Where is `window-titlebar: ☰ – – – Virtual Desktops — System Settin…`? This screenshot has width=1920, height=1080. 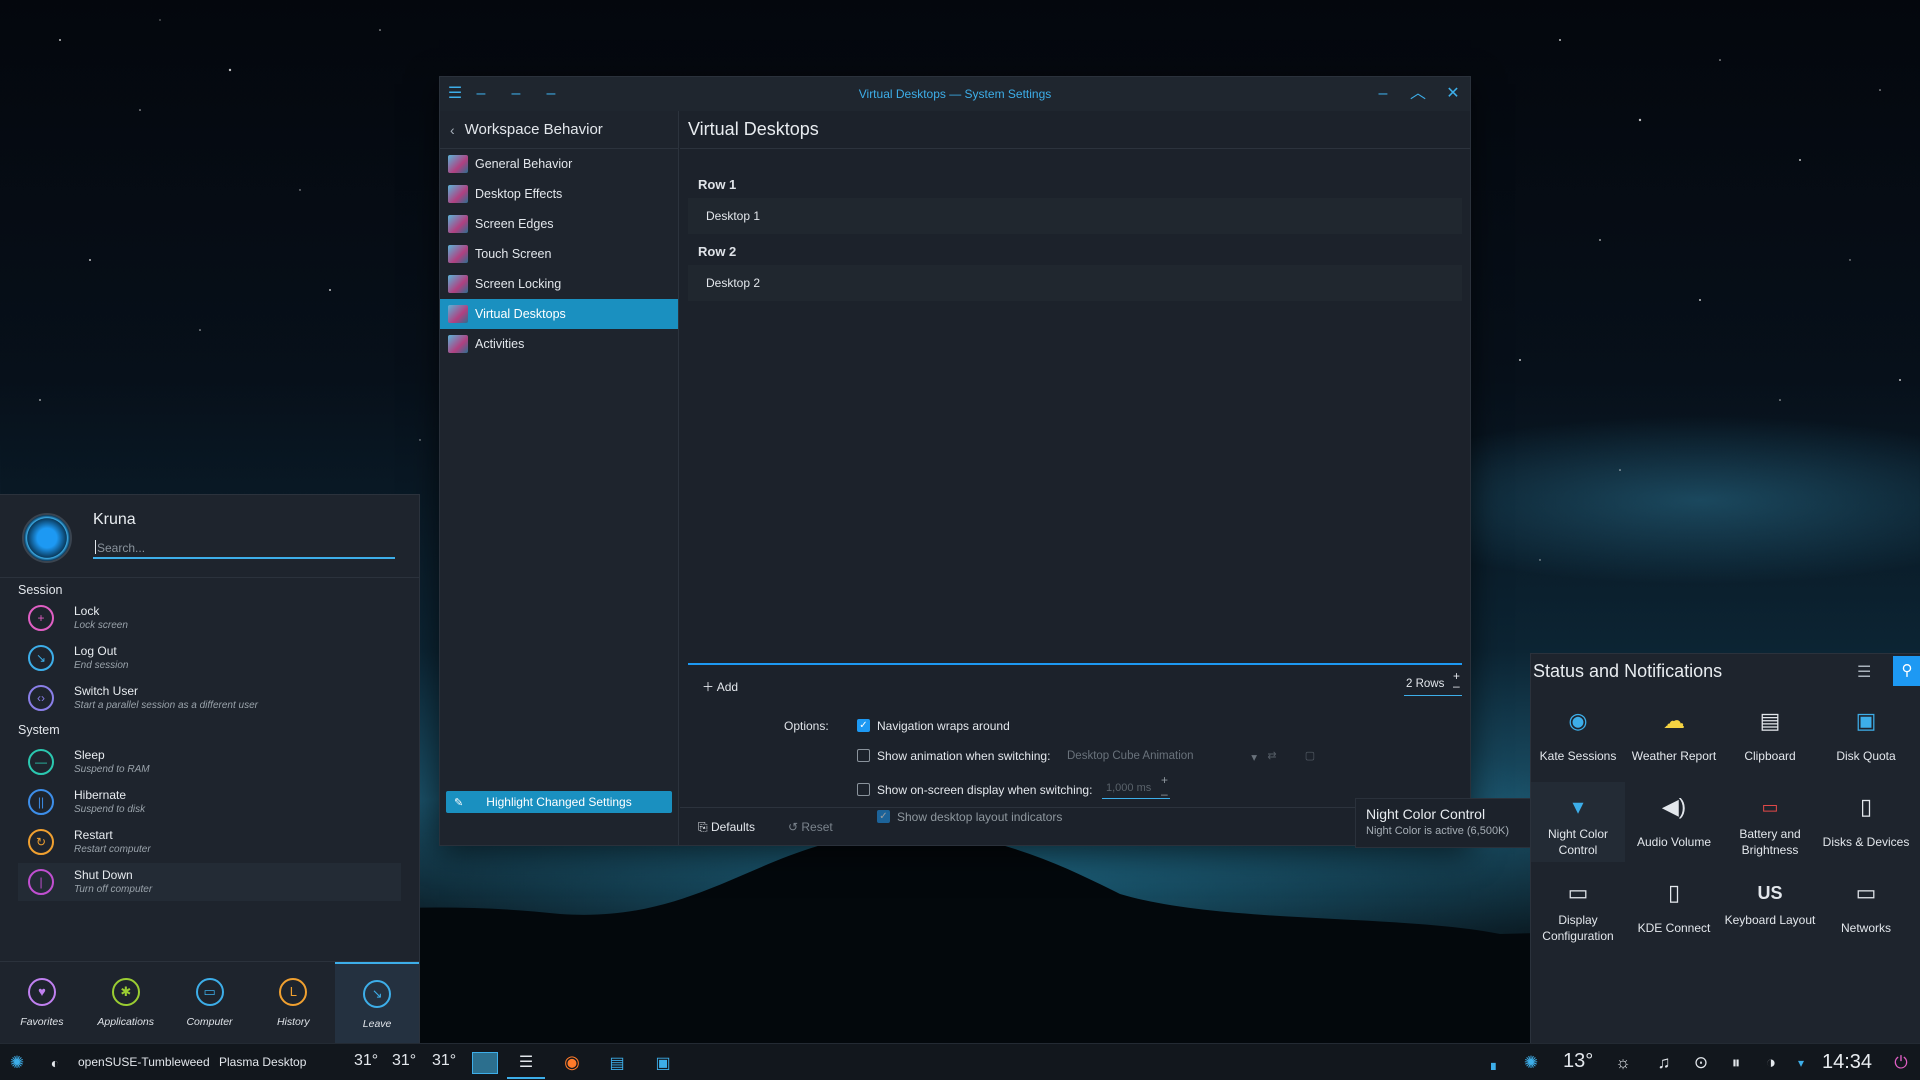 window-titlebar: ☰ – – – Virtual Desktops — System Settin… is located at coordinates (955, 94).